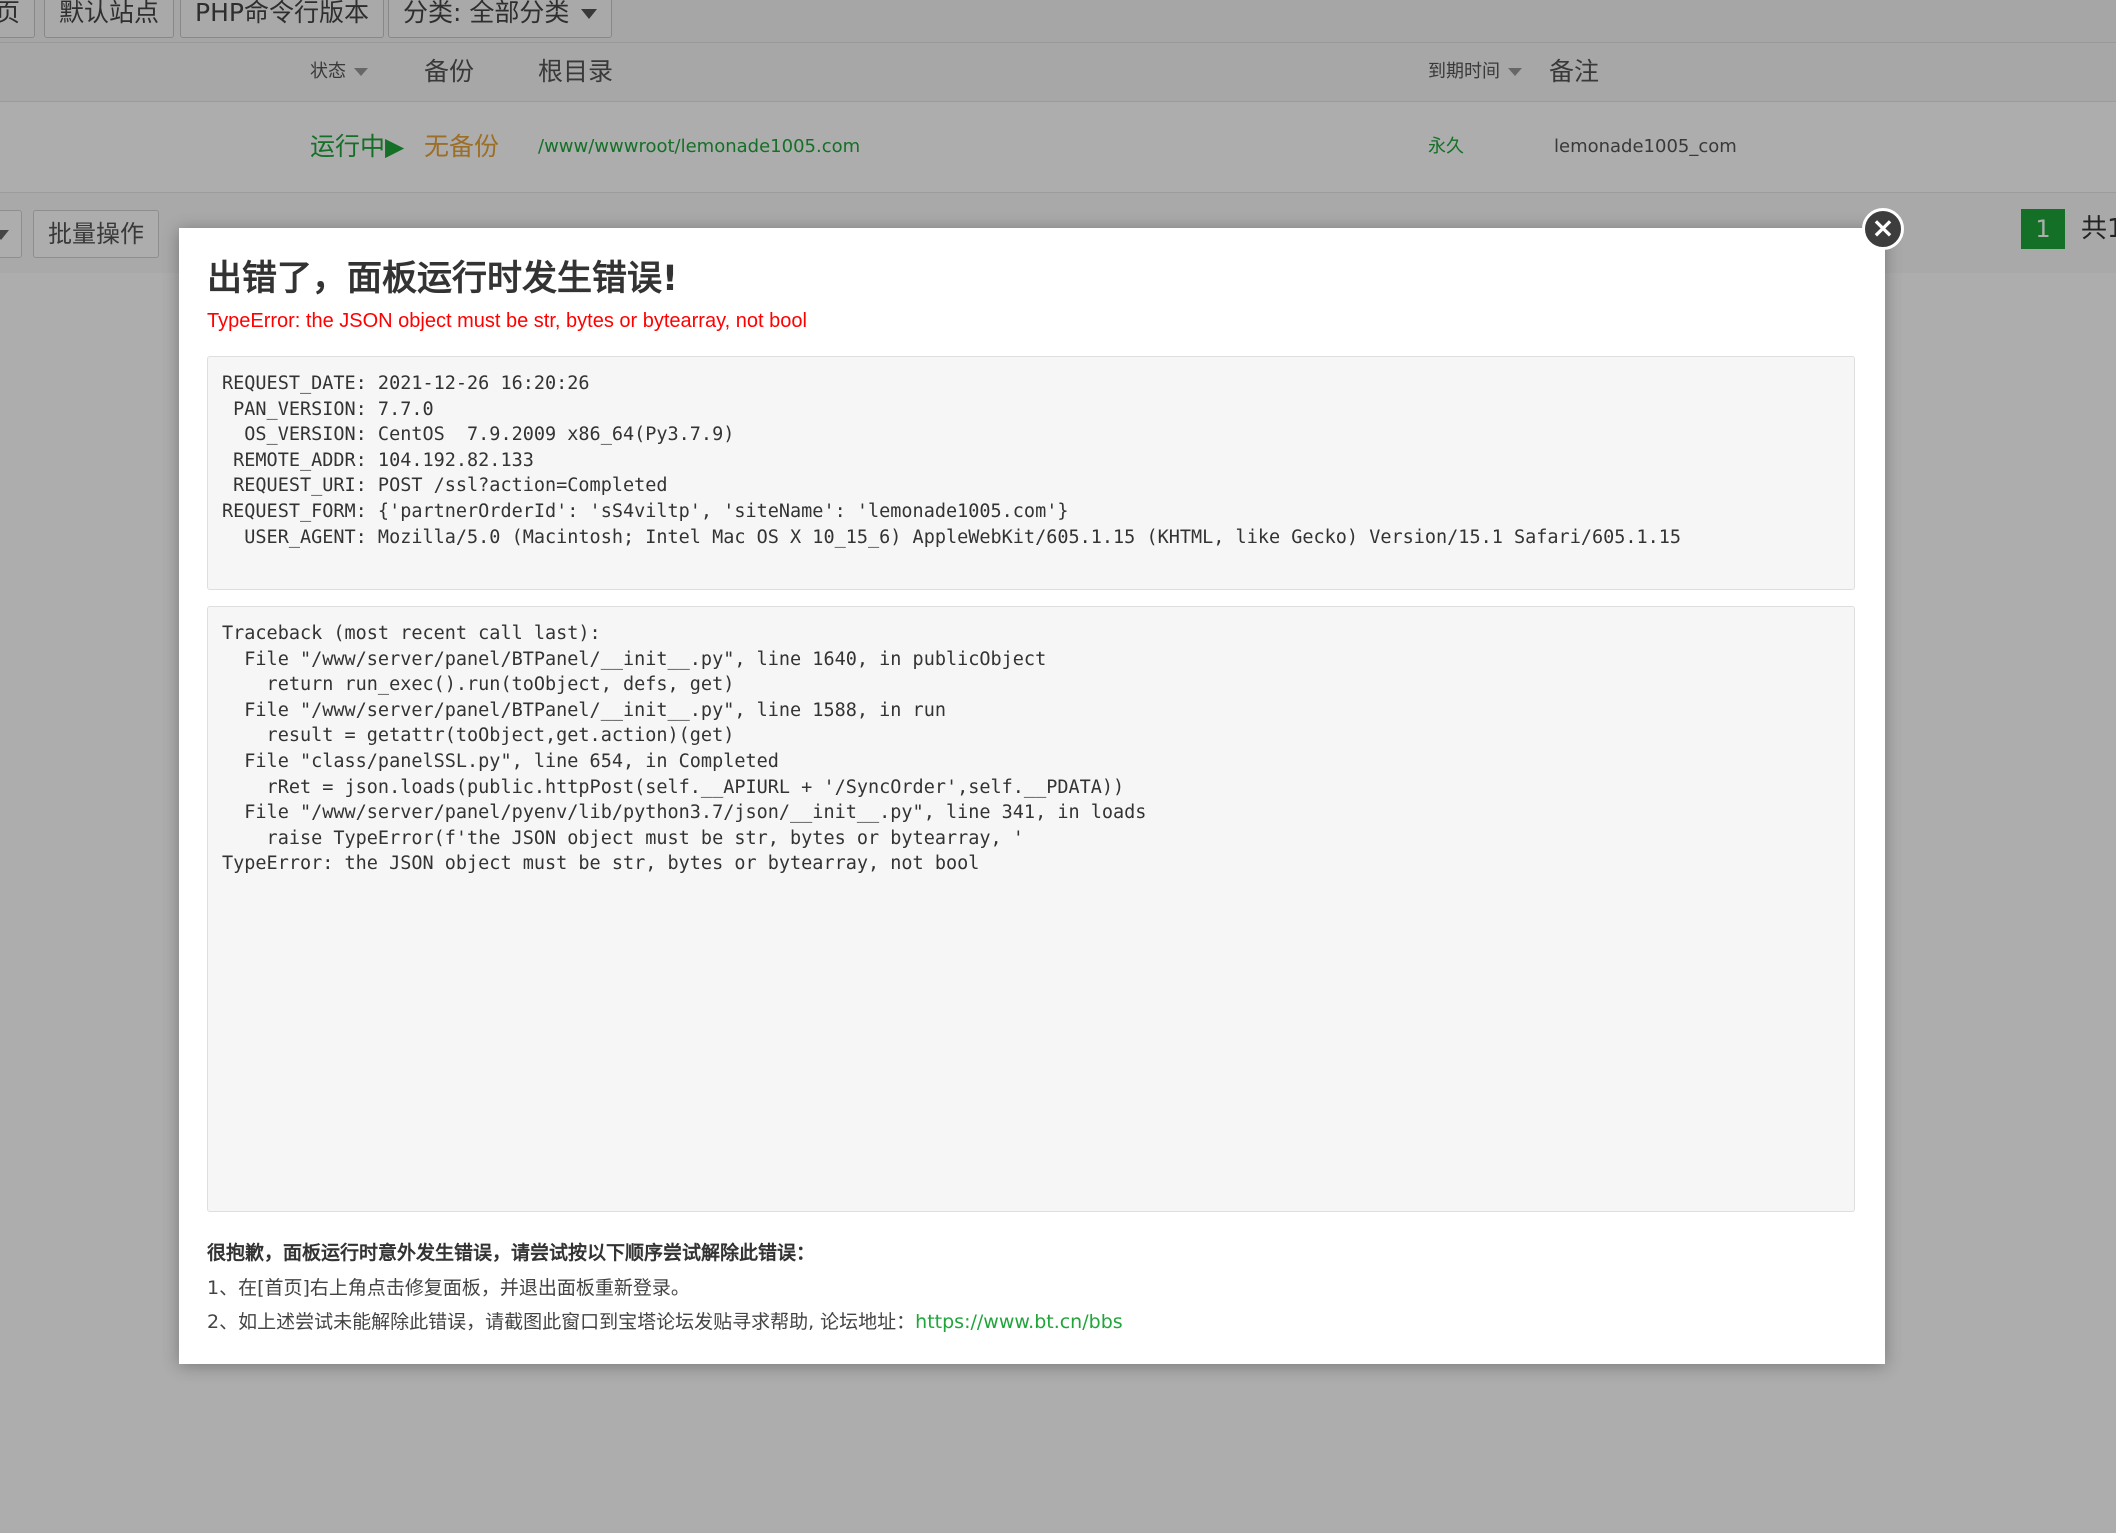 The width and height of the screenshot is (2116, 1533). Describe the element at coordinates (1883, 229) in the screenshot. I see `close-icon: ×` at that location.